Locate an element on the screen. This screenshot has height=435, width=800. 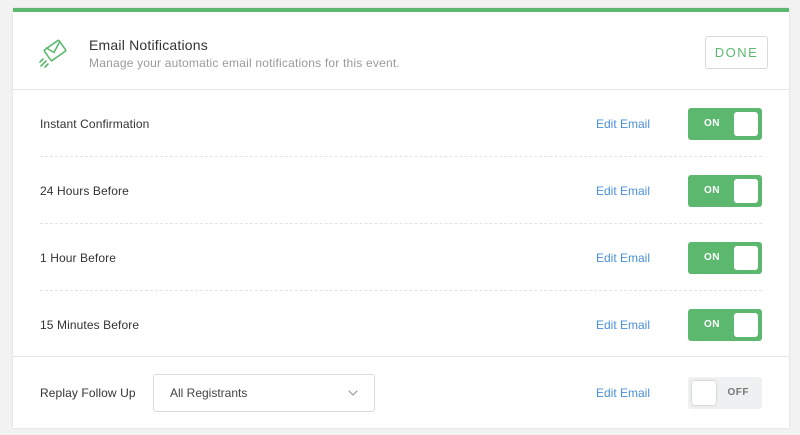
envelope-send-icon is located at coordinates (53, 53).